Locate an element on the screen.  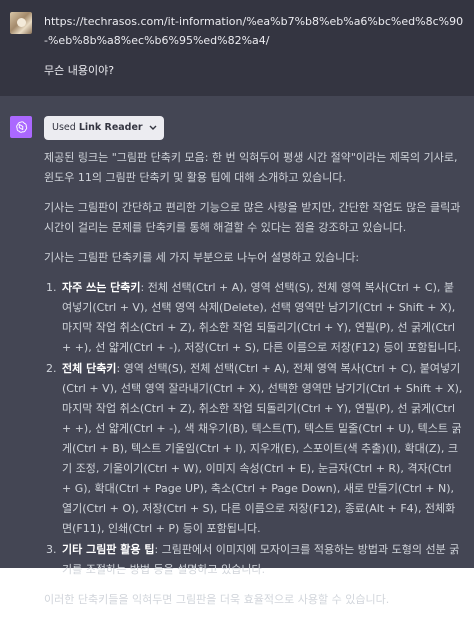
response-paragraph: 기사는 그림판 단축키를 세 가지 부분으로 나누어 설명하고 있습니다: is located at coordinates (202, 257).